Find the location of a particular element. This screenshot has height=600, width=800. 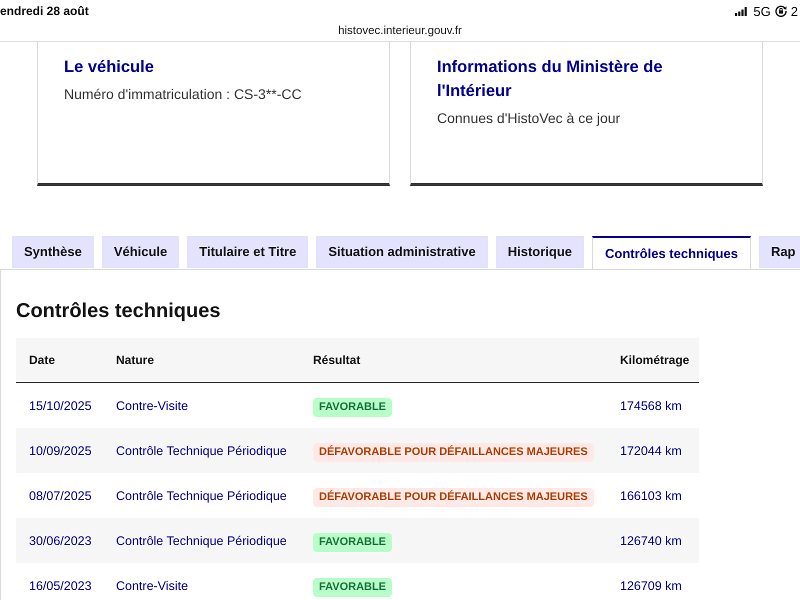

card-title: Informations du Ministère de l'Intérieur is located at coordinates (550, 79).